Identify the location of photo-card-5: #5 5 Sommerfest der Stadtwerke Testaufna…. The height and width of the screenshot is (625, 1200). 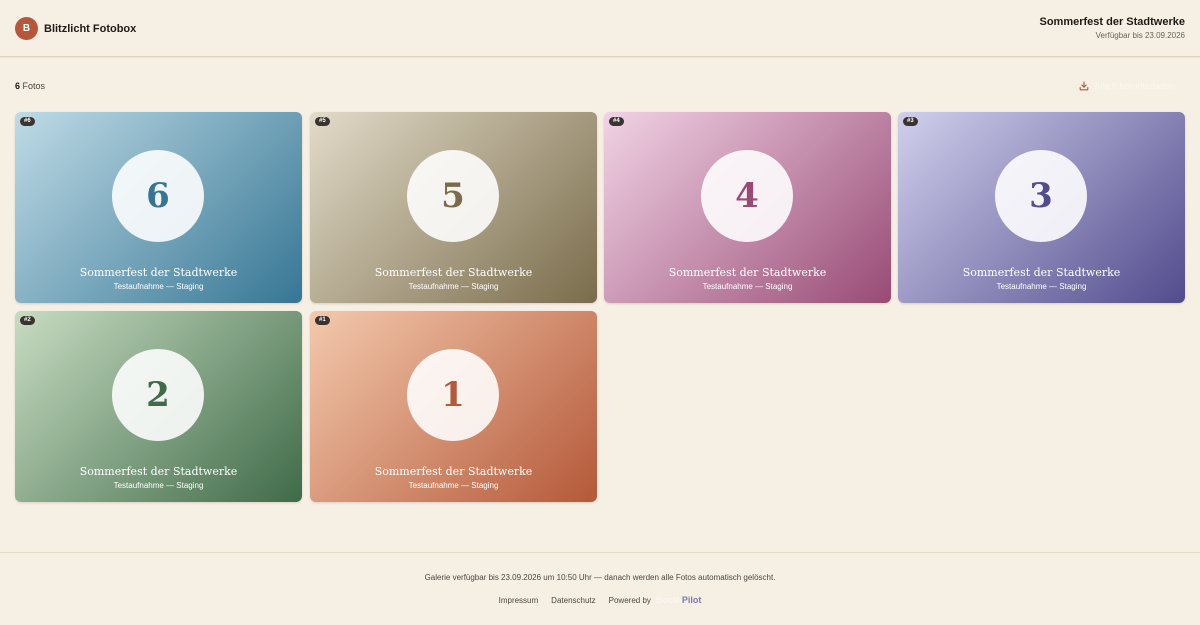
(453, 207).